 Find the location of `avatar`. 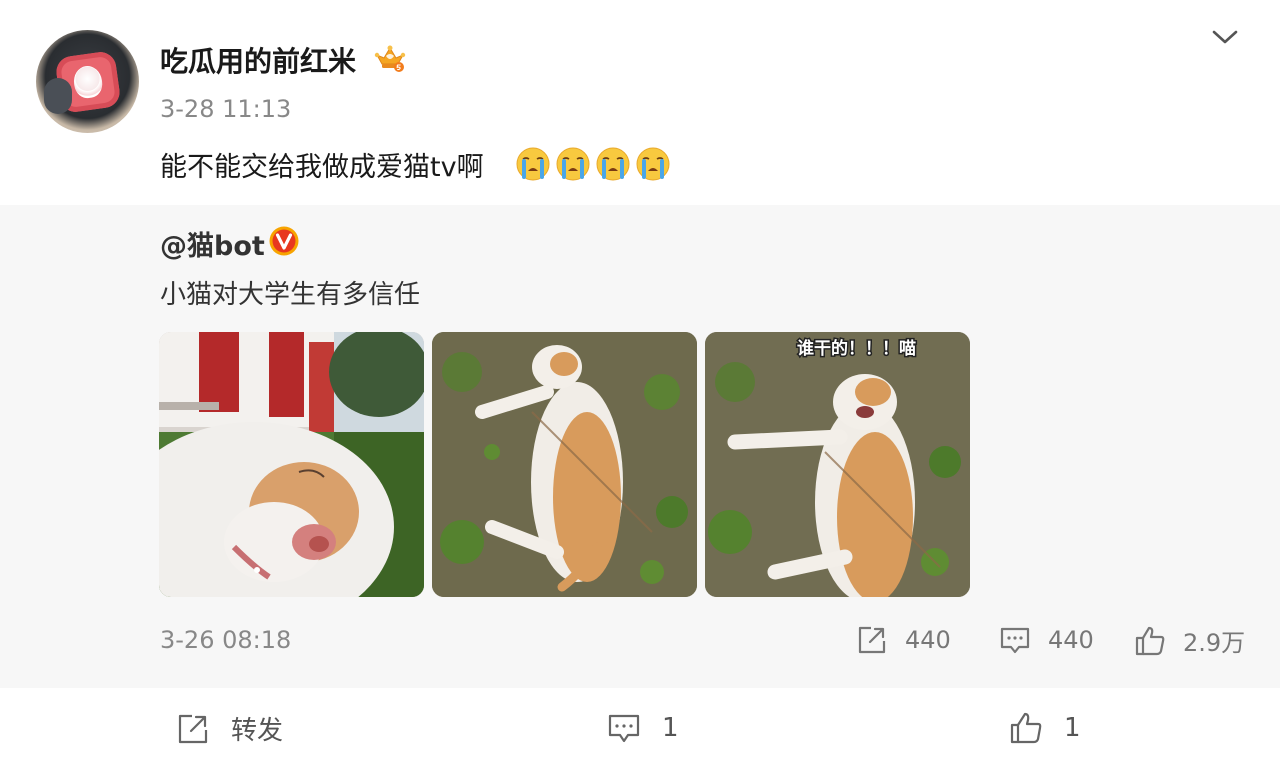

avatar is located at coordinates (87, 81).